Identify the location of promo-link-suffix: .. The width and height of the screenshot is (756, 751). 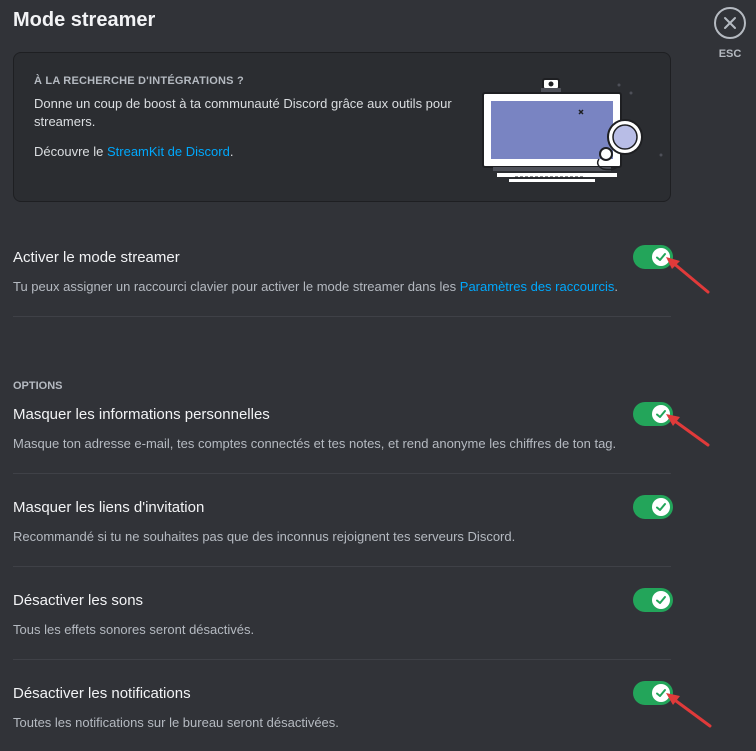
(231, 151).